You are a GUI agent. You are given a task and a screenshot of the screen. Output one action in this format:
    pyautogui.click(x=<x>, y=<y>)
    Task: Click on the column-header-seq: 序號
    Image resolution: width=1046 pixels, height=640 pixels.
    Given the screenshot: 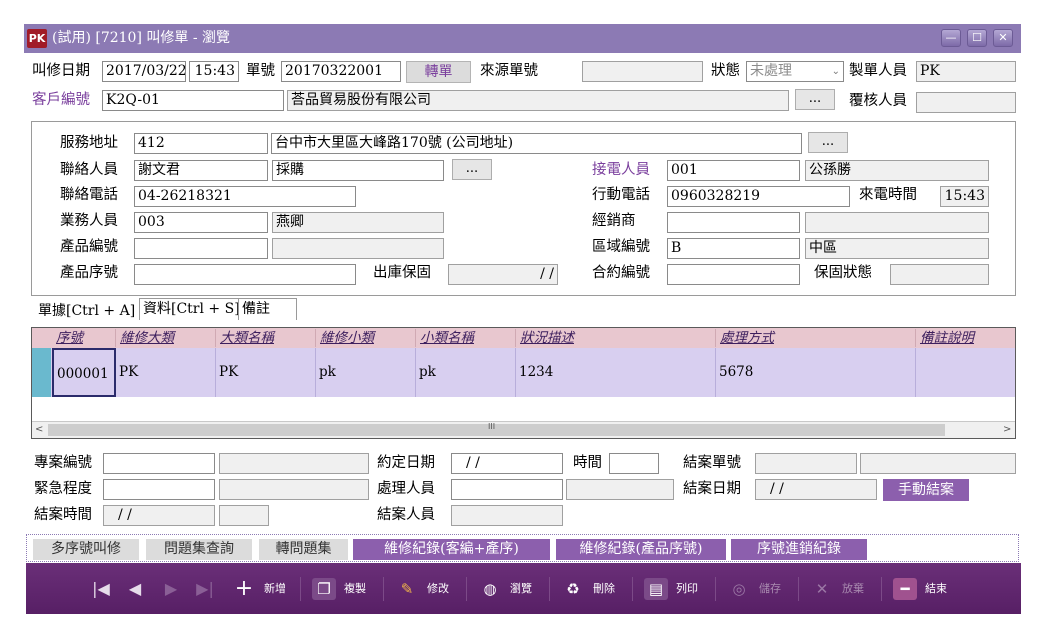 What is the action you would take?
    pyautogui.click(x=84, y=338)
    